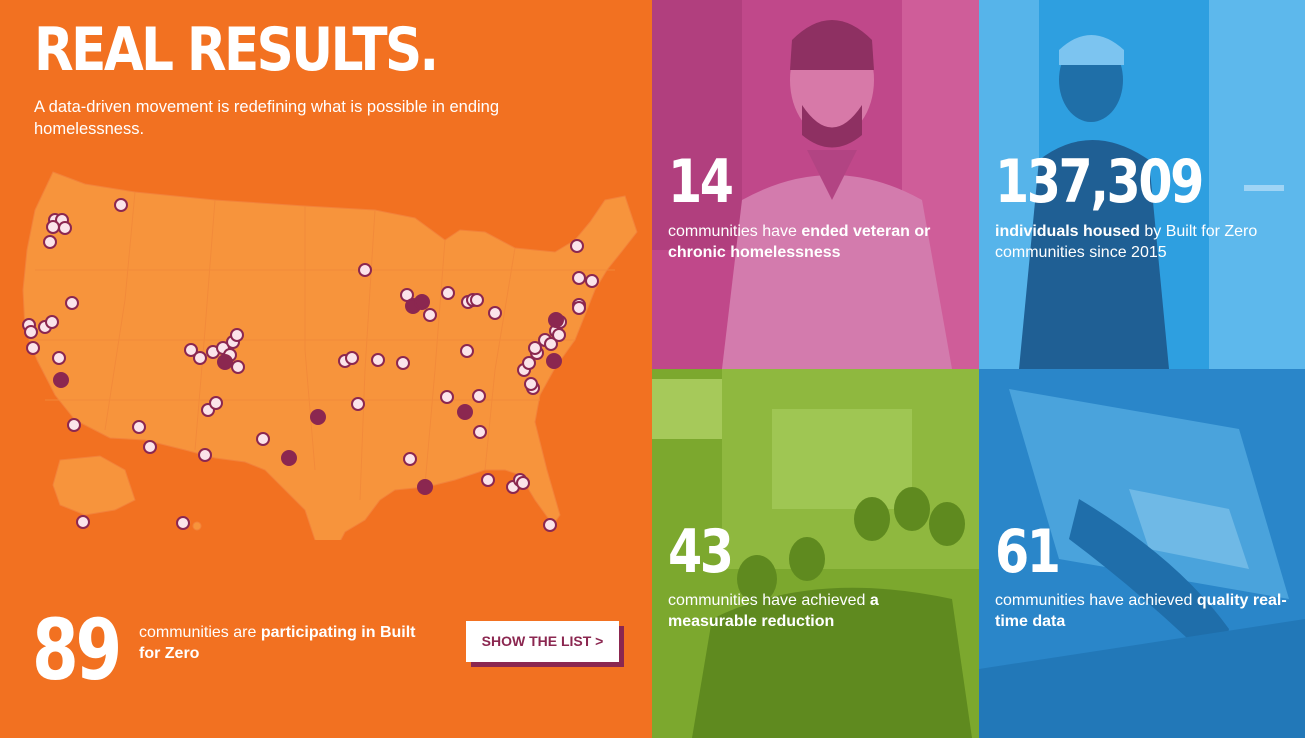 The height and width of the screenshot is (738, 1305). Describe the element at coordinates (236, 50) in the screenshot. I see `page-title: REAL RESULTS.` at that location.